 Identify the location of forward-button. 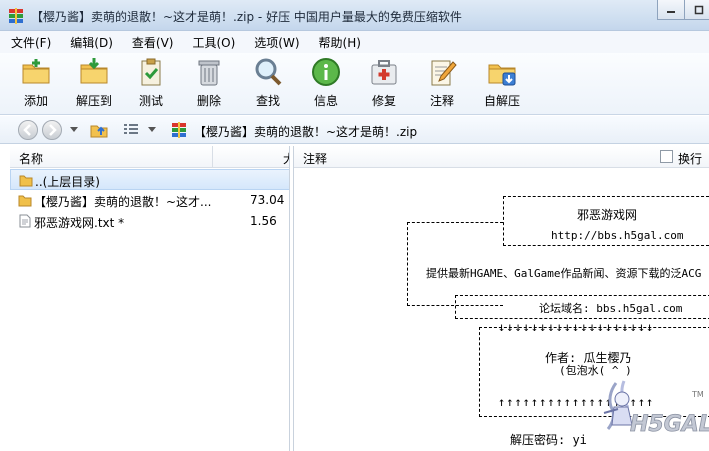
(52, 130).